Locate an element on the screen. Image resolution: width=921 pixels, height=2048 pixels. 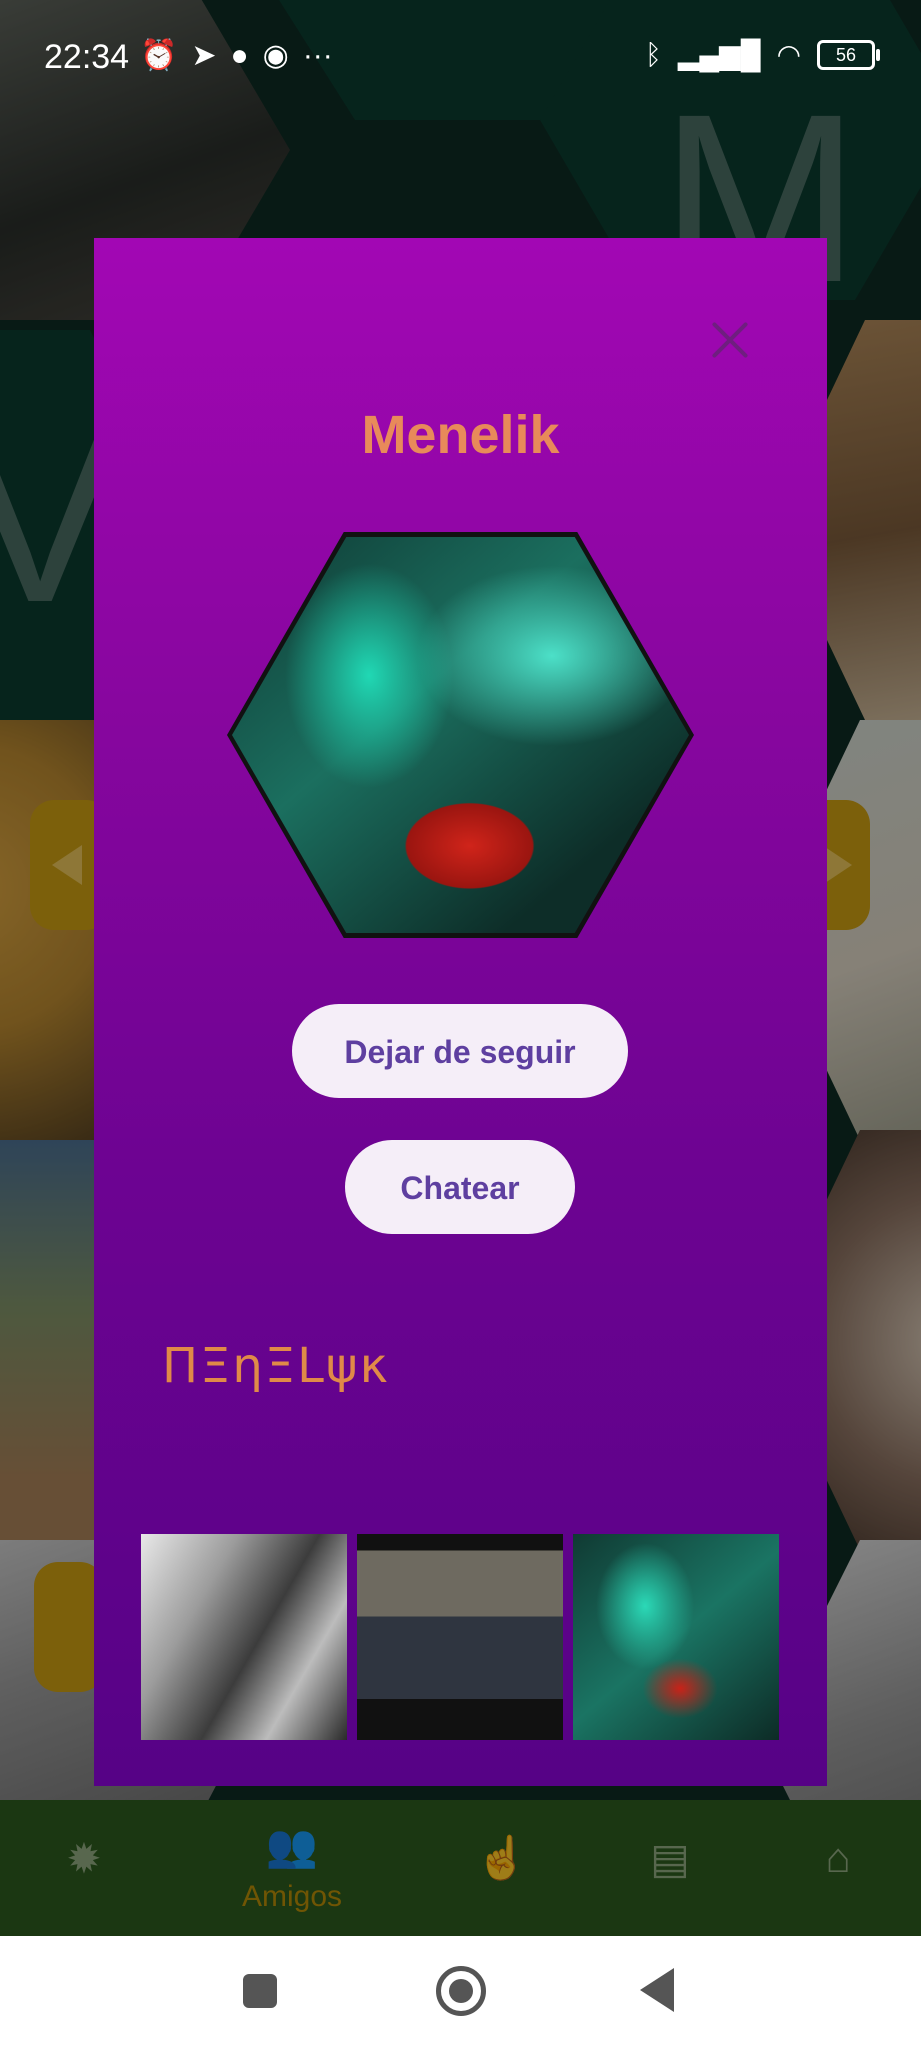
wifi-icon: ◠ is located at coordinates (788, 54).